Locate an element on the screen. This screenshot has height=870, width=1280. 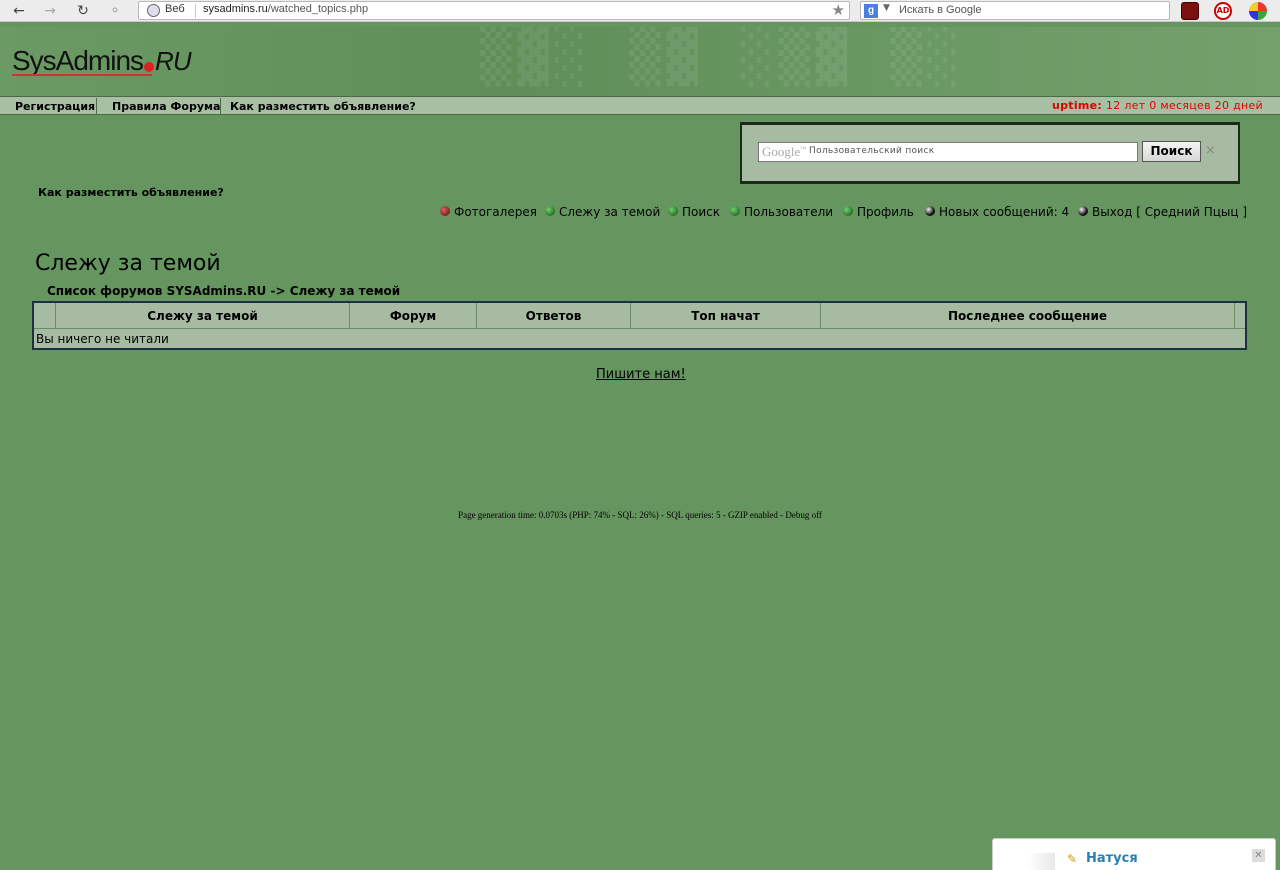
site-logo: SysAdmins RU is located at coordinates (102, 61).